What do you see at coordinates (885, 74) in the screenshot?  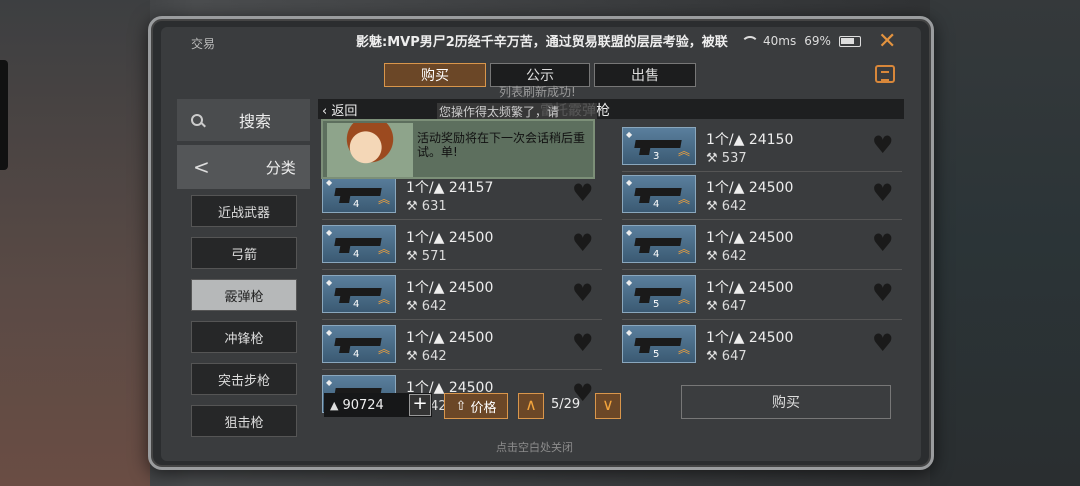 I see `notes-icon` at bounding box center [885, 74].